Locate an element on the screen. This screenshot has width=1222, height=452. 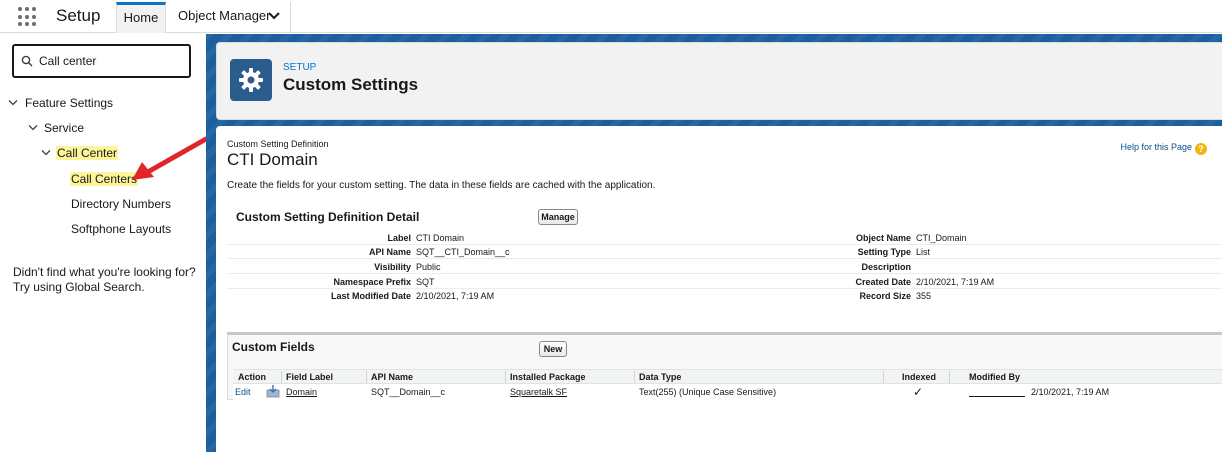
search-icon is located at coordinates (27, 61).